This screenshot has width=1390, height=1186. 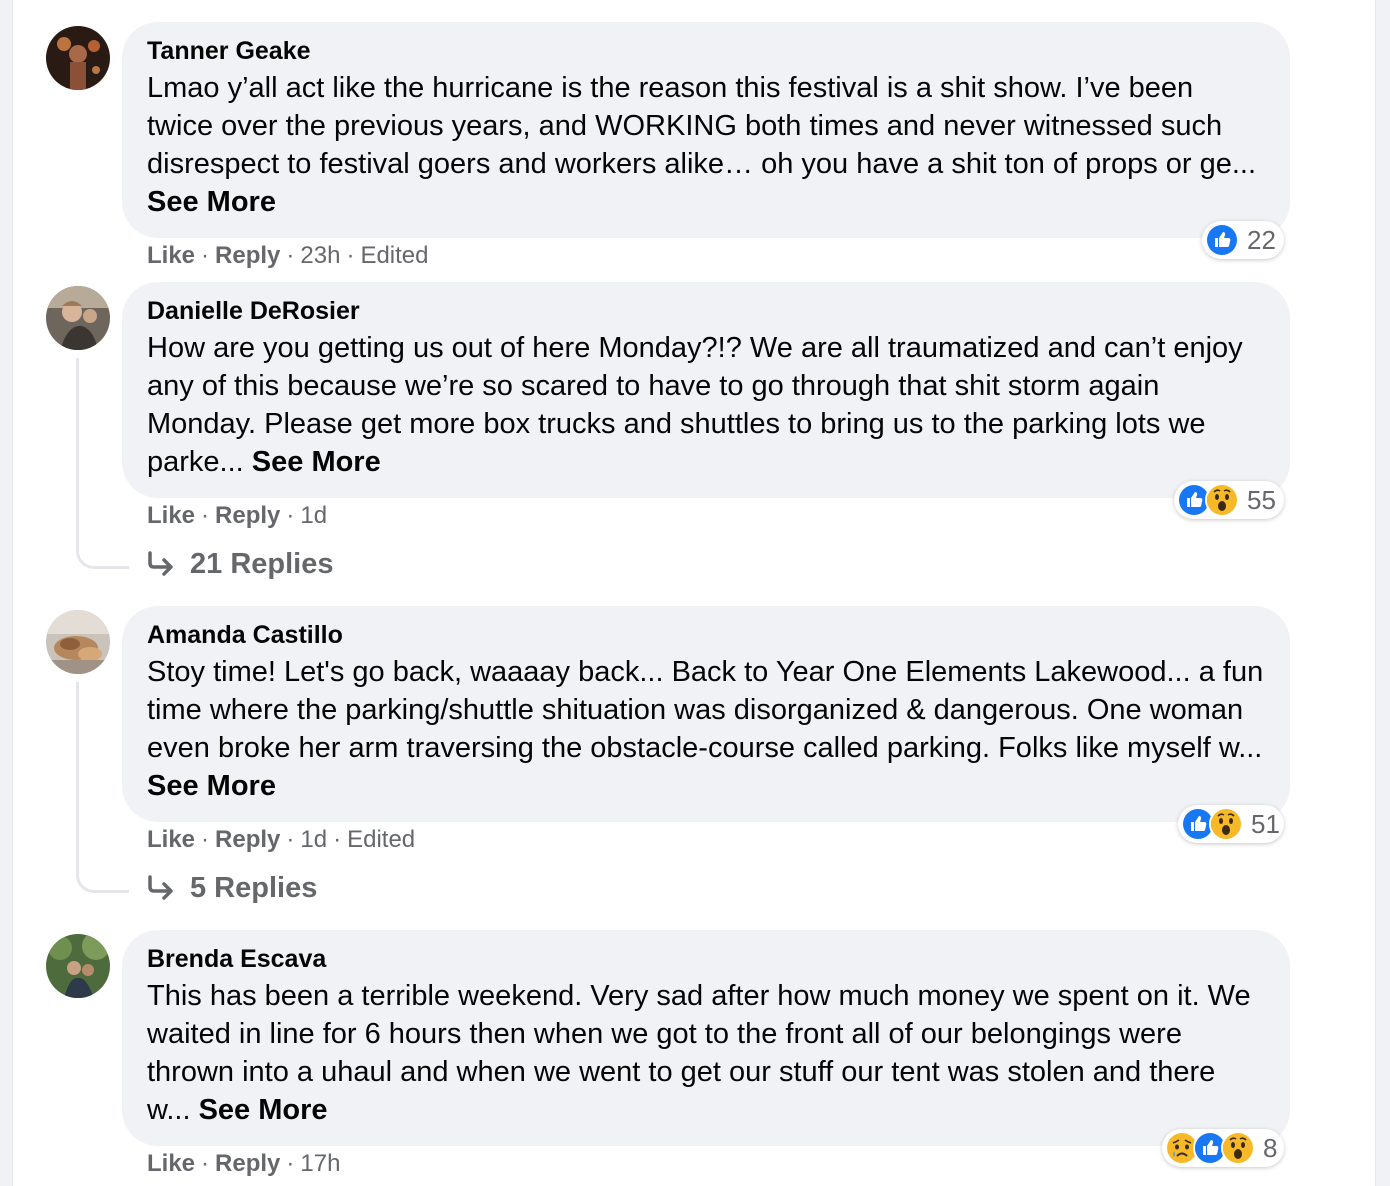 What do you see at coordinates (1265, 823) in the screenshot?
I see `reaction-count: 51` at bounding box center [1265, 823].